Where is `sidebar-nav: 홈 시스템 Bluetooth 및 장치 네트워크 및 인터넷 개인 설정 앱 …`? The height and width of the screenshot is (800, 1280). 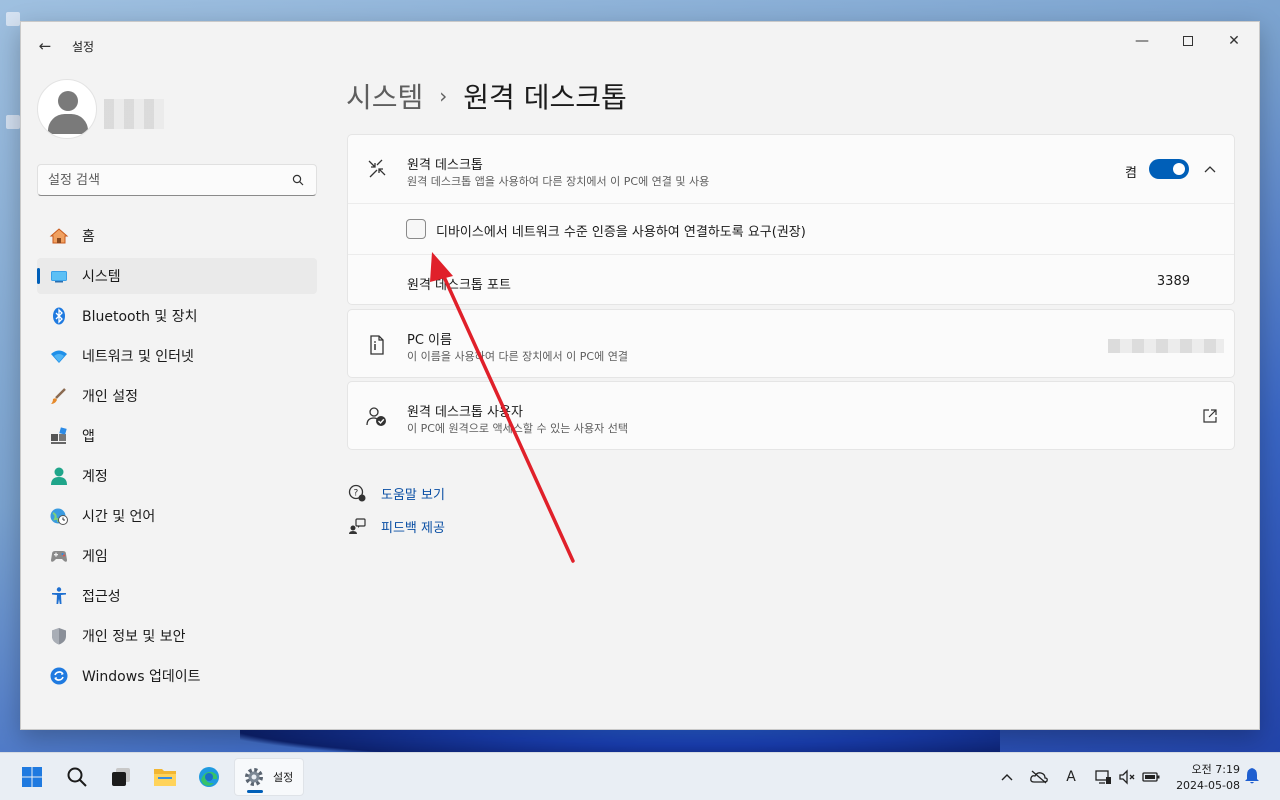 sidebar-nav: 홈 시스템 Bluetooth 및 장치 네트워크 및 인터넷 개인 설정 앱 … is located at coordinates (177, 458).